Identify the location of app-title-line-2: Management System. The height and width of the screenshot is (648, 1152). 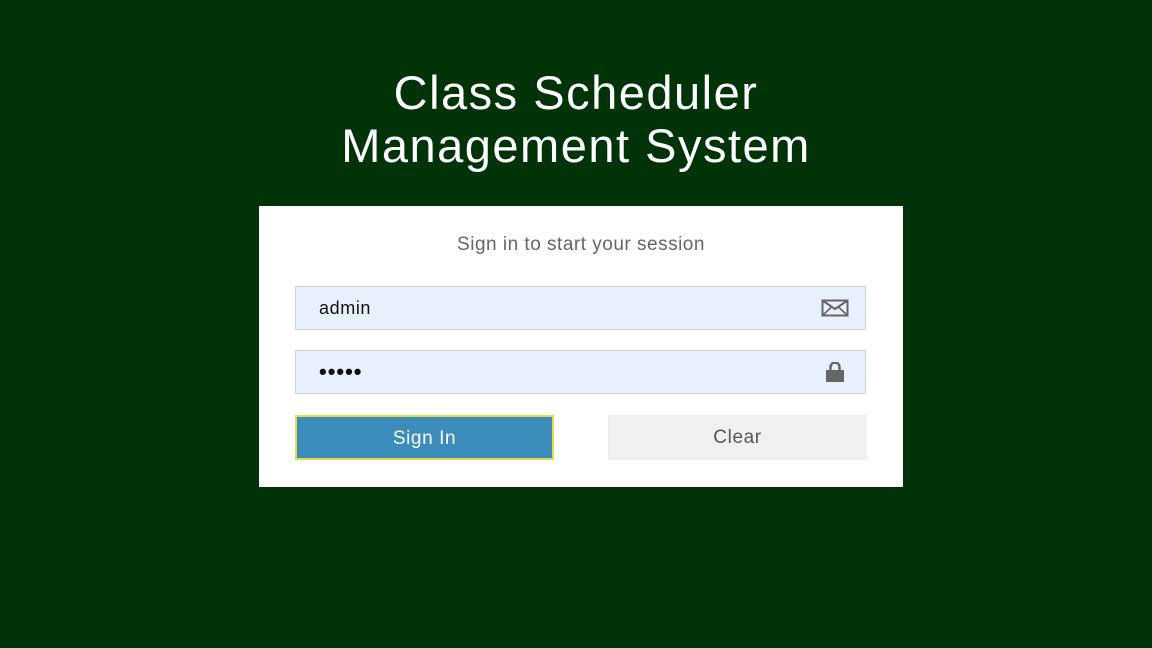
(576, 145).